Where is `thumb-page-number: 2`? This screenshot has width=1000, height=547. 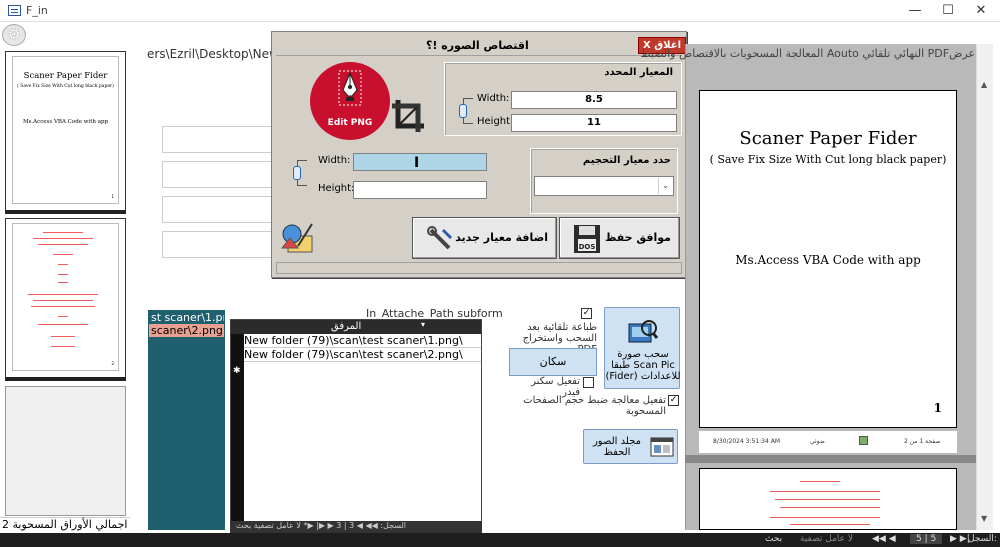 thumb-page-number: 2 is located at coordinates (112, 363).